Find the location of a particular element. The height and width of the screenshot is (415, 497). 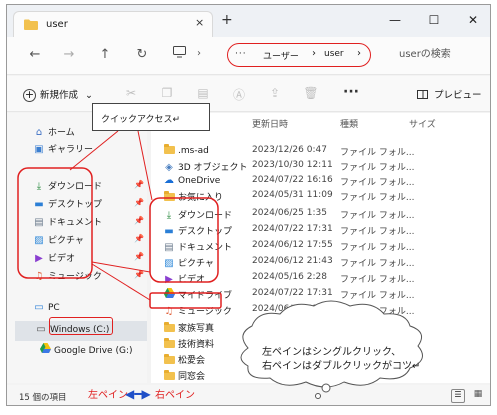

breadcrumb-users: ユーザー is located at coordinates (281, 55).